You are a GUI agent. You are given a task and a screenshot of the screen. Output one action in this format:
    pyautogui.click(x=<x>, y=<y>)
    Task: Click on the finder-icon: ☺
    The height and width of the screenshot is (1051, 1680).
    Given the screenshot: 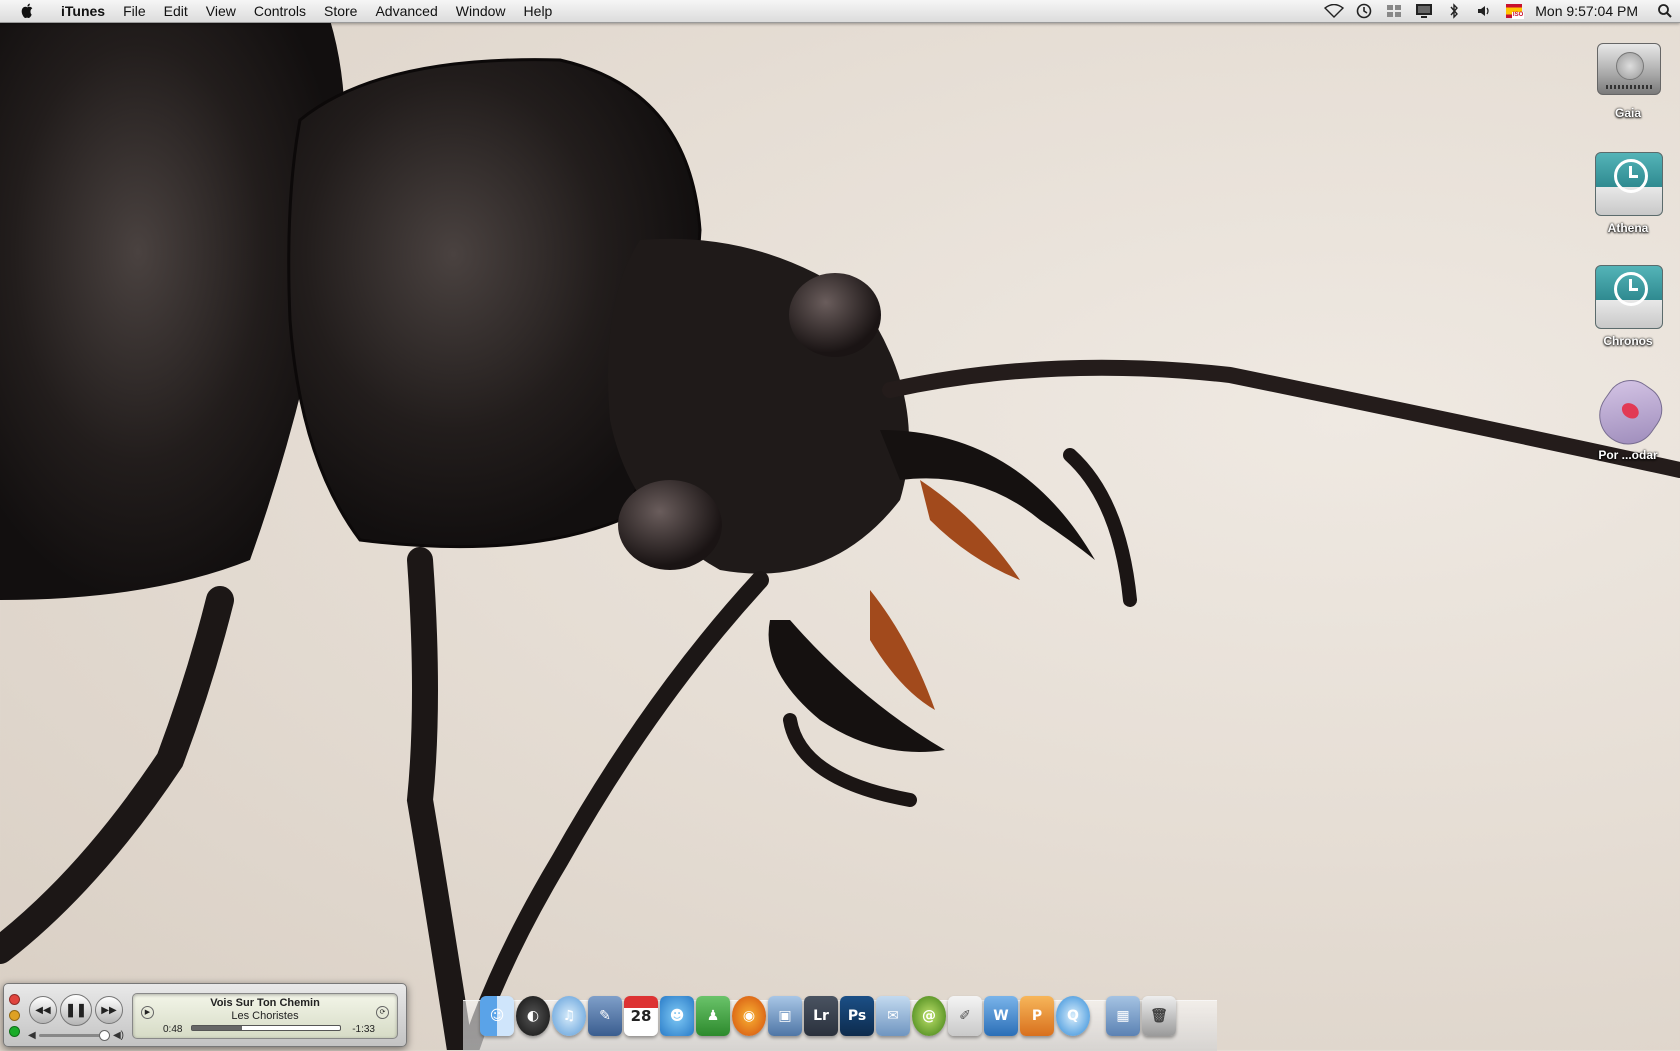 What is the action you would take?
    pyautogui.click(x=497, y=1016)
    